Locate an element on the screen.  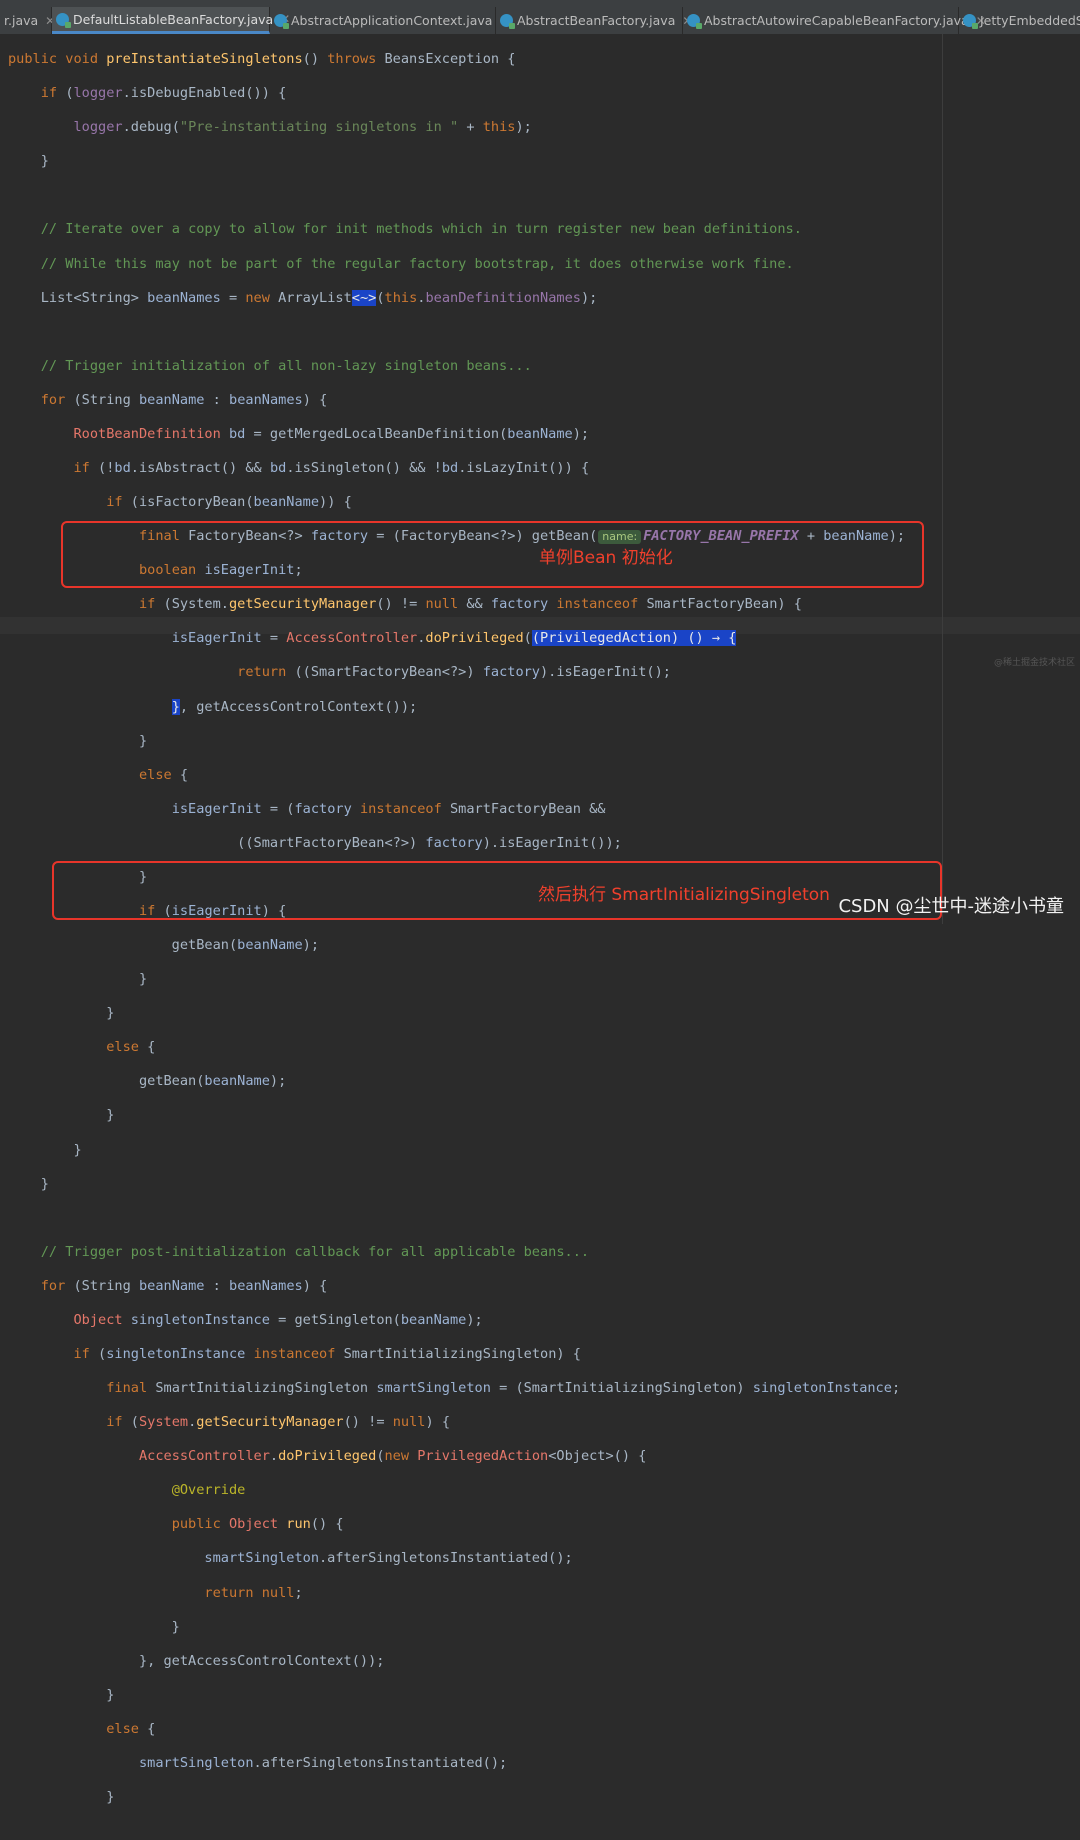
right-margin-guide is located at coordinates (942, 479).